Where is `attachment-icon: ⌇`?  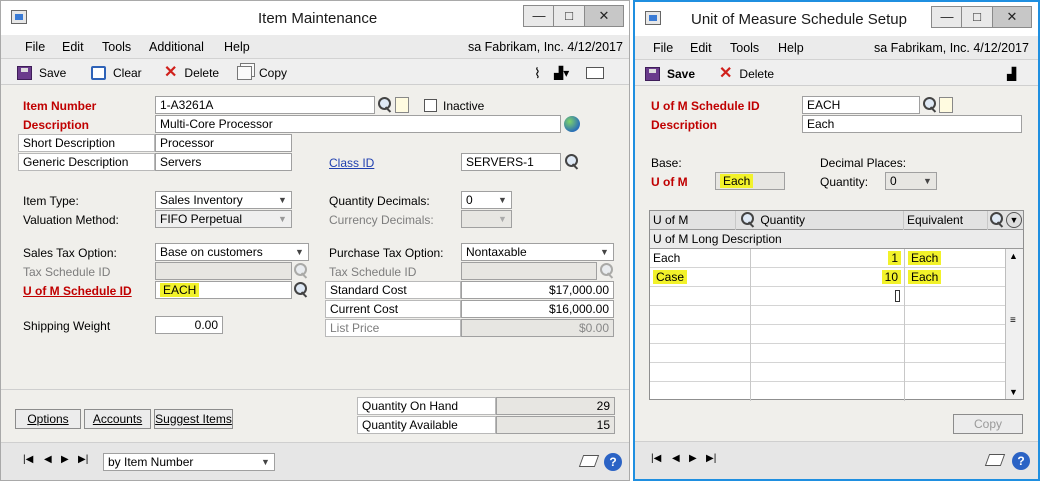 attachment-icon: ⌇ is located at coordinates (537, 73).